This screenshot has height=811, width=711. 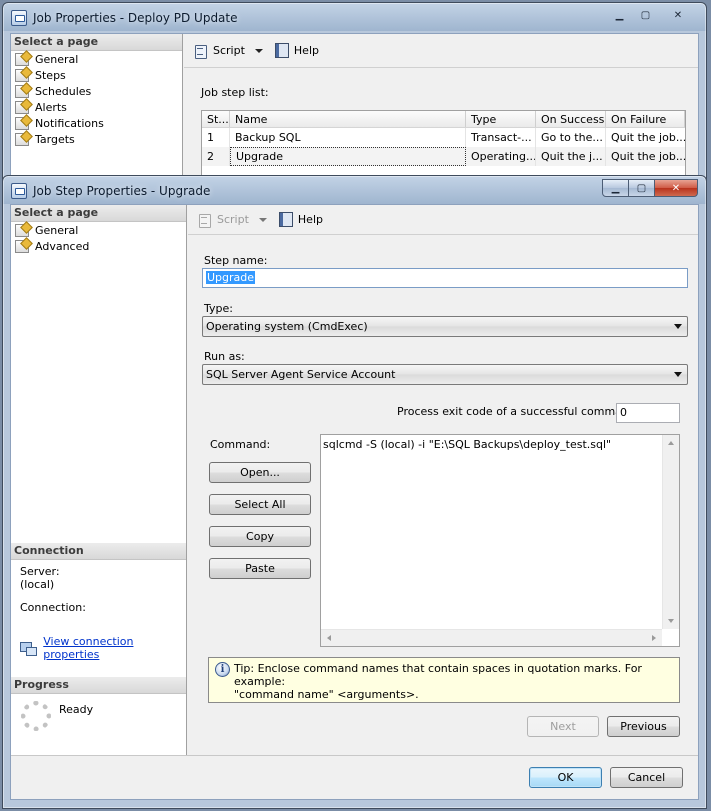 What do you see at coordinates (654, 638) in the screenshot?
I see `scroll-right-icon` at bounding box center [654, 638].